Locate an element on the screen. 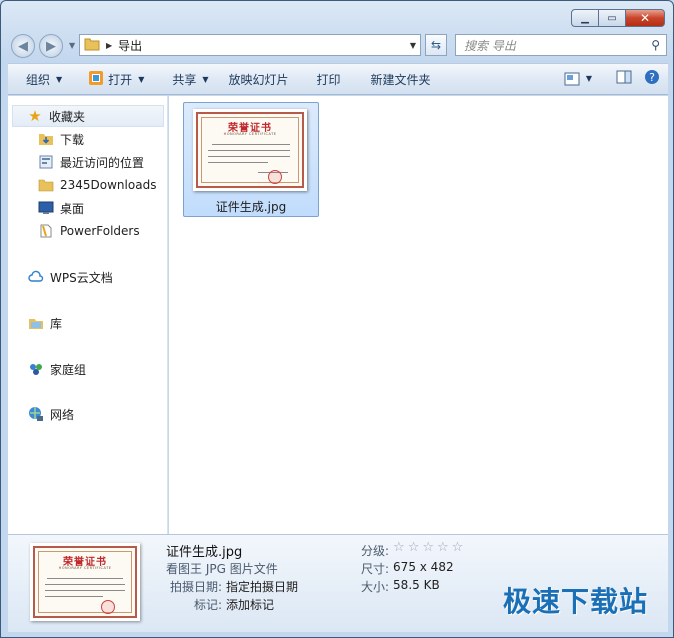 This screenshot has height=638, width=674. nav-powerfolders-label: PowerFolders is located at coordinates (100, 231).